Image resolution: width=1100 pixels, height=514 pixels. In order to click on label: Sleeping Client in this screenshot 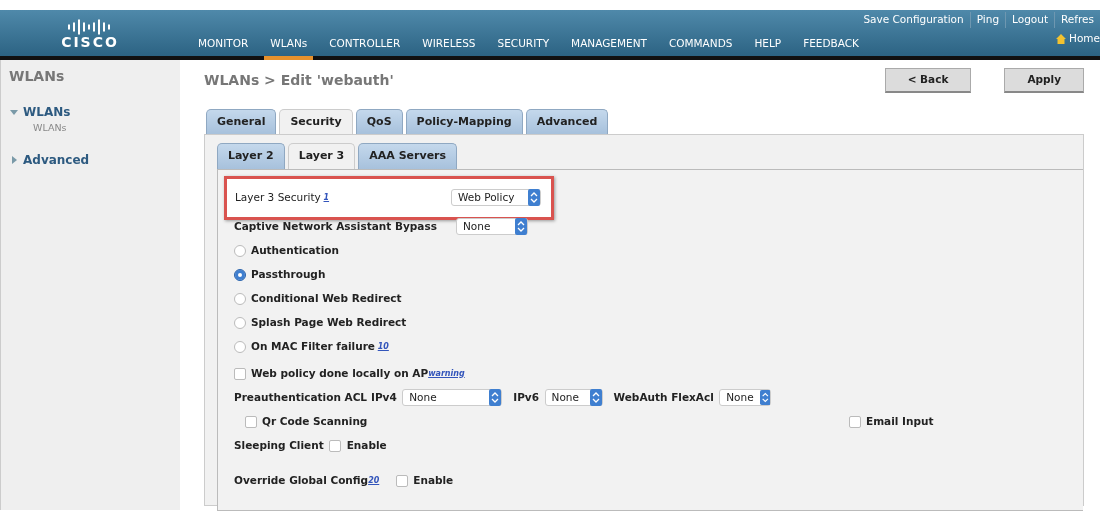, I will do `click(279, 445)`.